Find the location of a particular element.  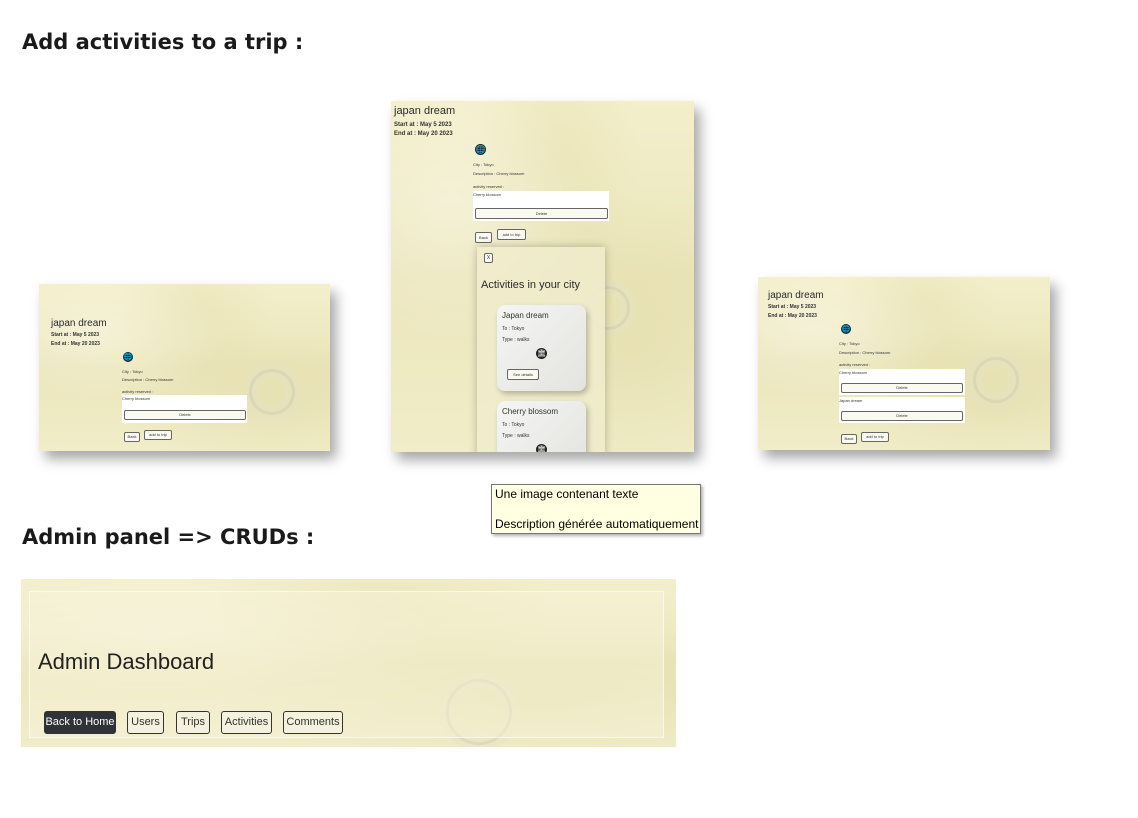

reserved-item: Japan dream is located at coordinates (851, 400).